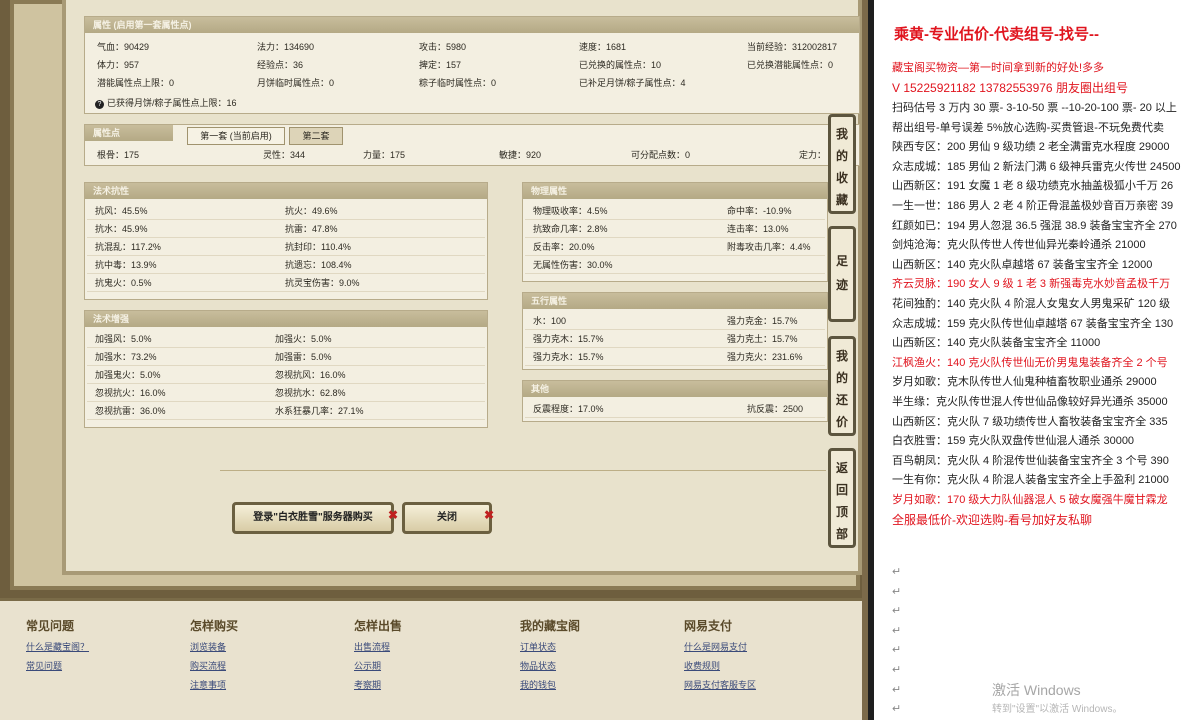  What do you see at coordinates (447, 518) in the screenshot?
I see `close-button: 关闭` at bounding box center [447, 518].